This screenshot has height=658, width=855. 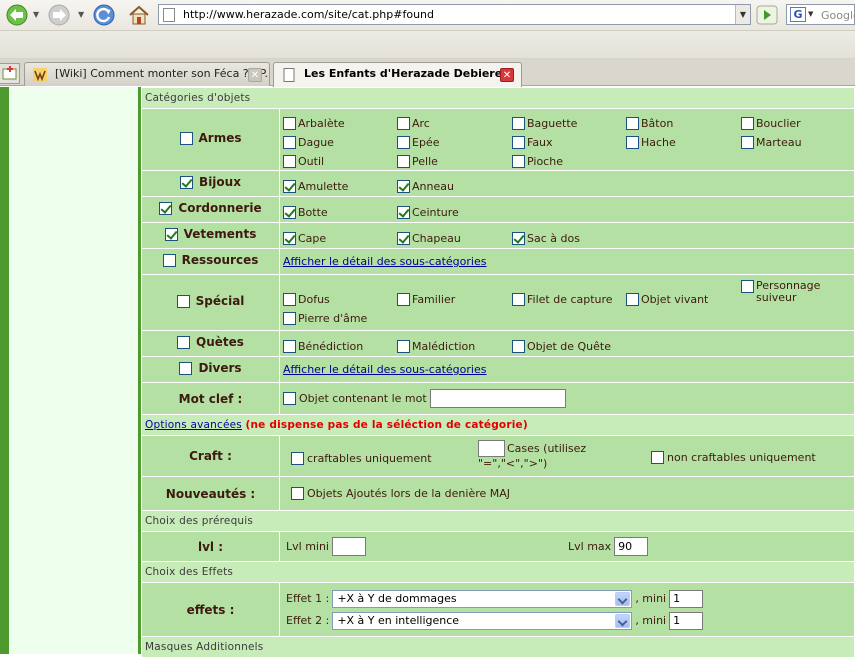 What do you see at coordinates (567, 493) in the screenshot?
I see `nouveautes-options: Objets Ajoutés lors de la denière MAJ` at bounding box center [567, 493].